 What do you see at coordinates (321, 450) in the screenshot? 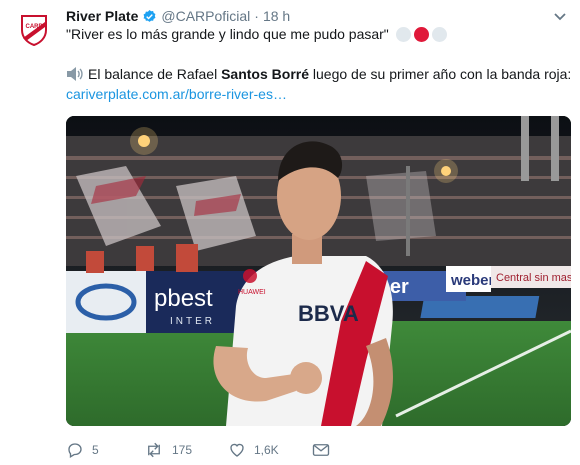
I see `envelope-icon` at bounding box center [321, 450].